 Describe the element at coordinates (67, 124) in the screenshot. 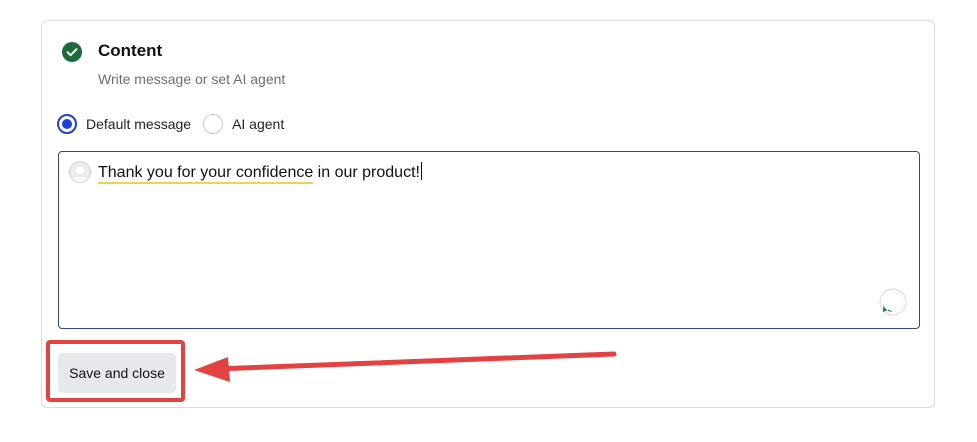

I see `radio-button-default-message` at that location.